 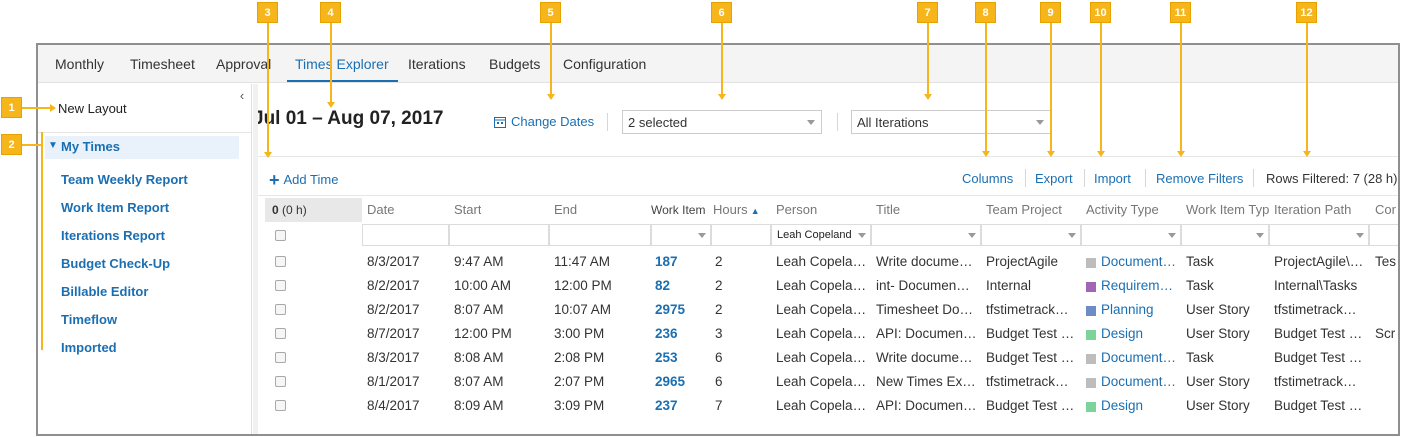 I want to click on date-filter, so click(x=405, y=235).